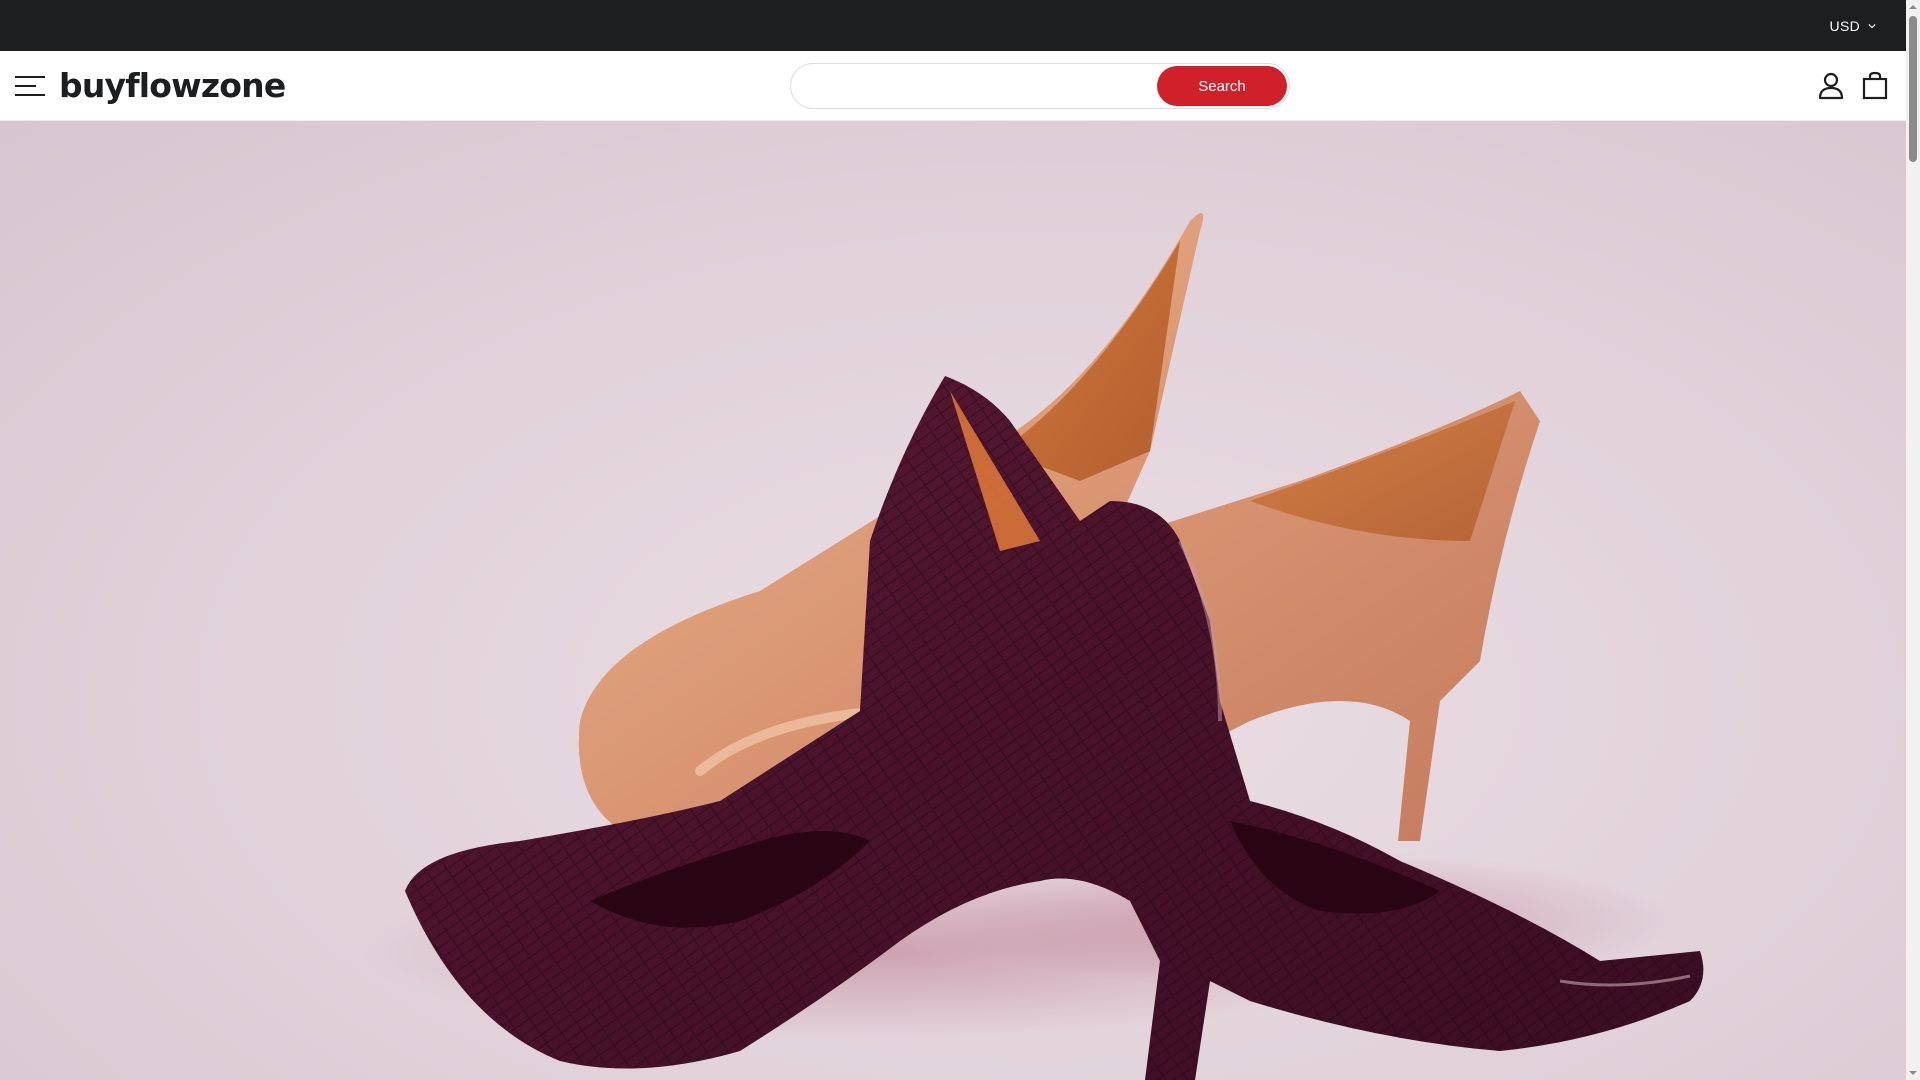 This screenshot has height=1080, width=1920. I want to click on currency-label: USD, so click(1844, 25).